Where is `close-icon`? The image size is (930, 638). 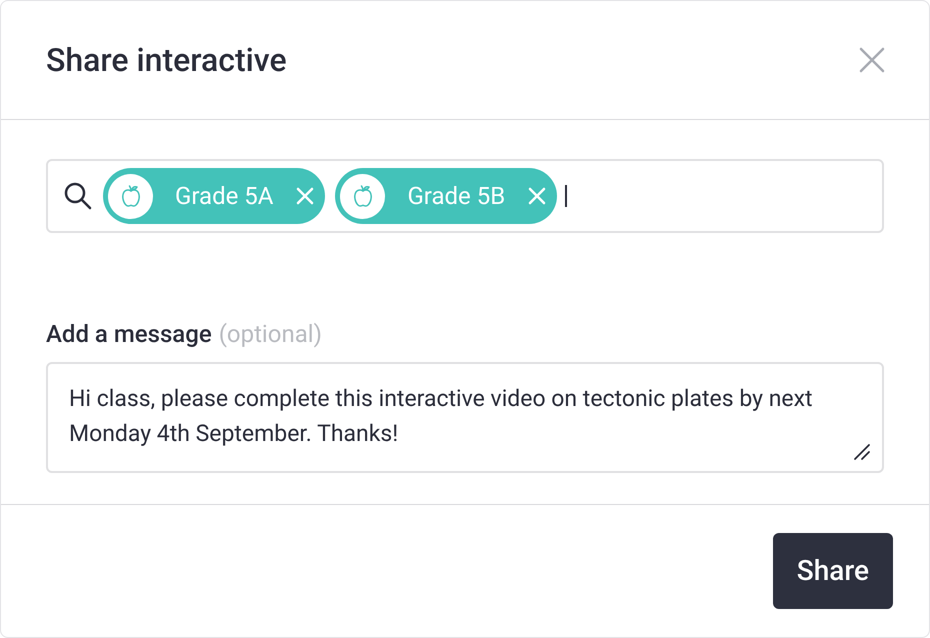
close-icon is located at coordinates (872, 60).